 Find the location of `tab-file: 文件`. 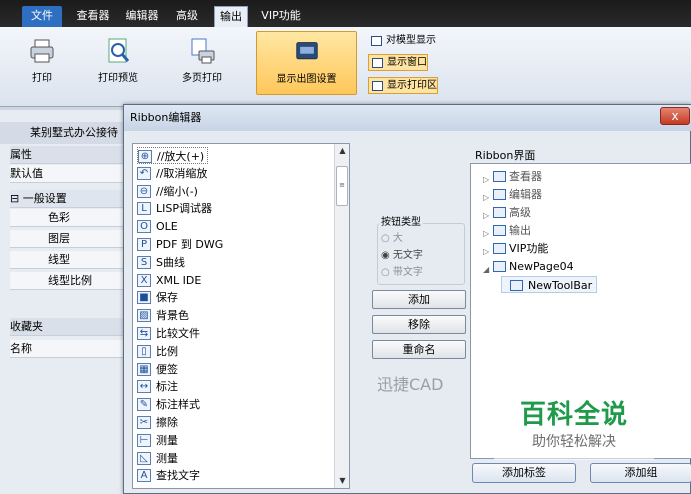

tab-file: 文件 is located at coordinates (42, 16).